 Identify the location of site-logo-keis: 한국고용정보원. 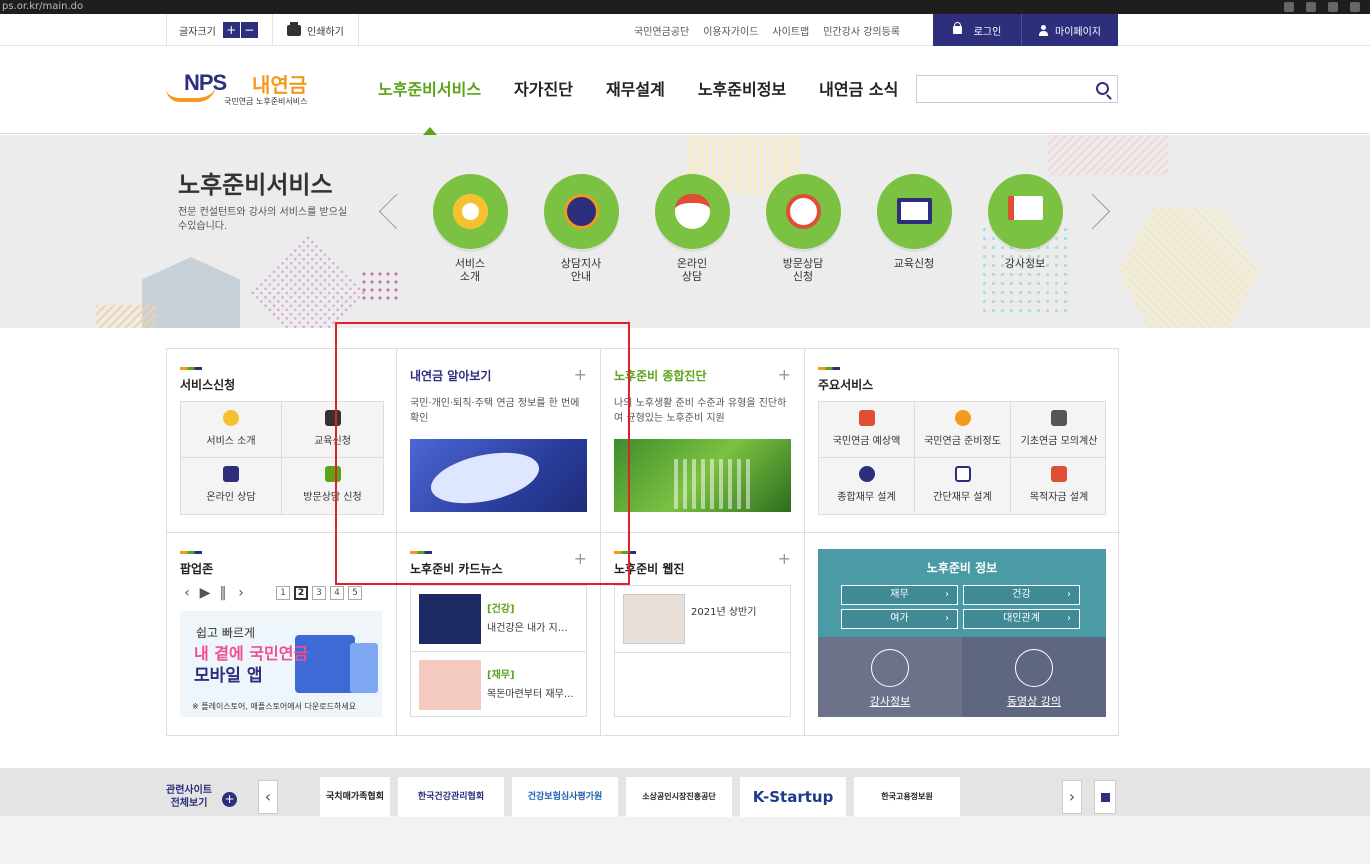
(907, 797).